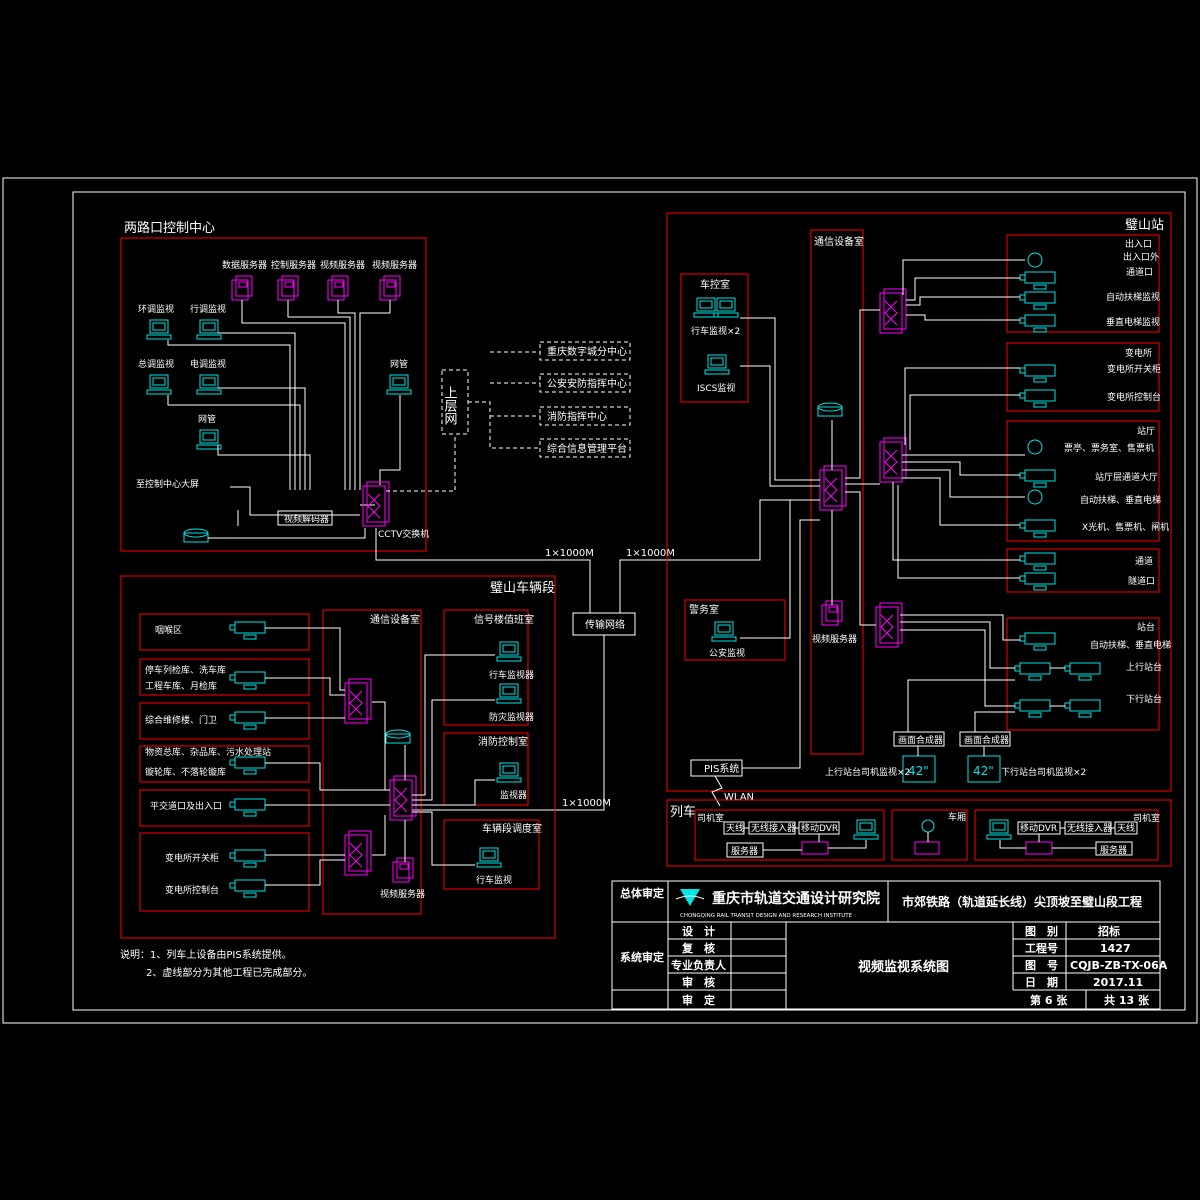 This screenshot has width=1200, height=1200. I want to click on police-monitor-label: 公安监视, so click(727, 653).